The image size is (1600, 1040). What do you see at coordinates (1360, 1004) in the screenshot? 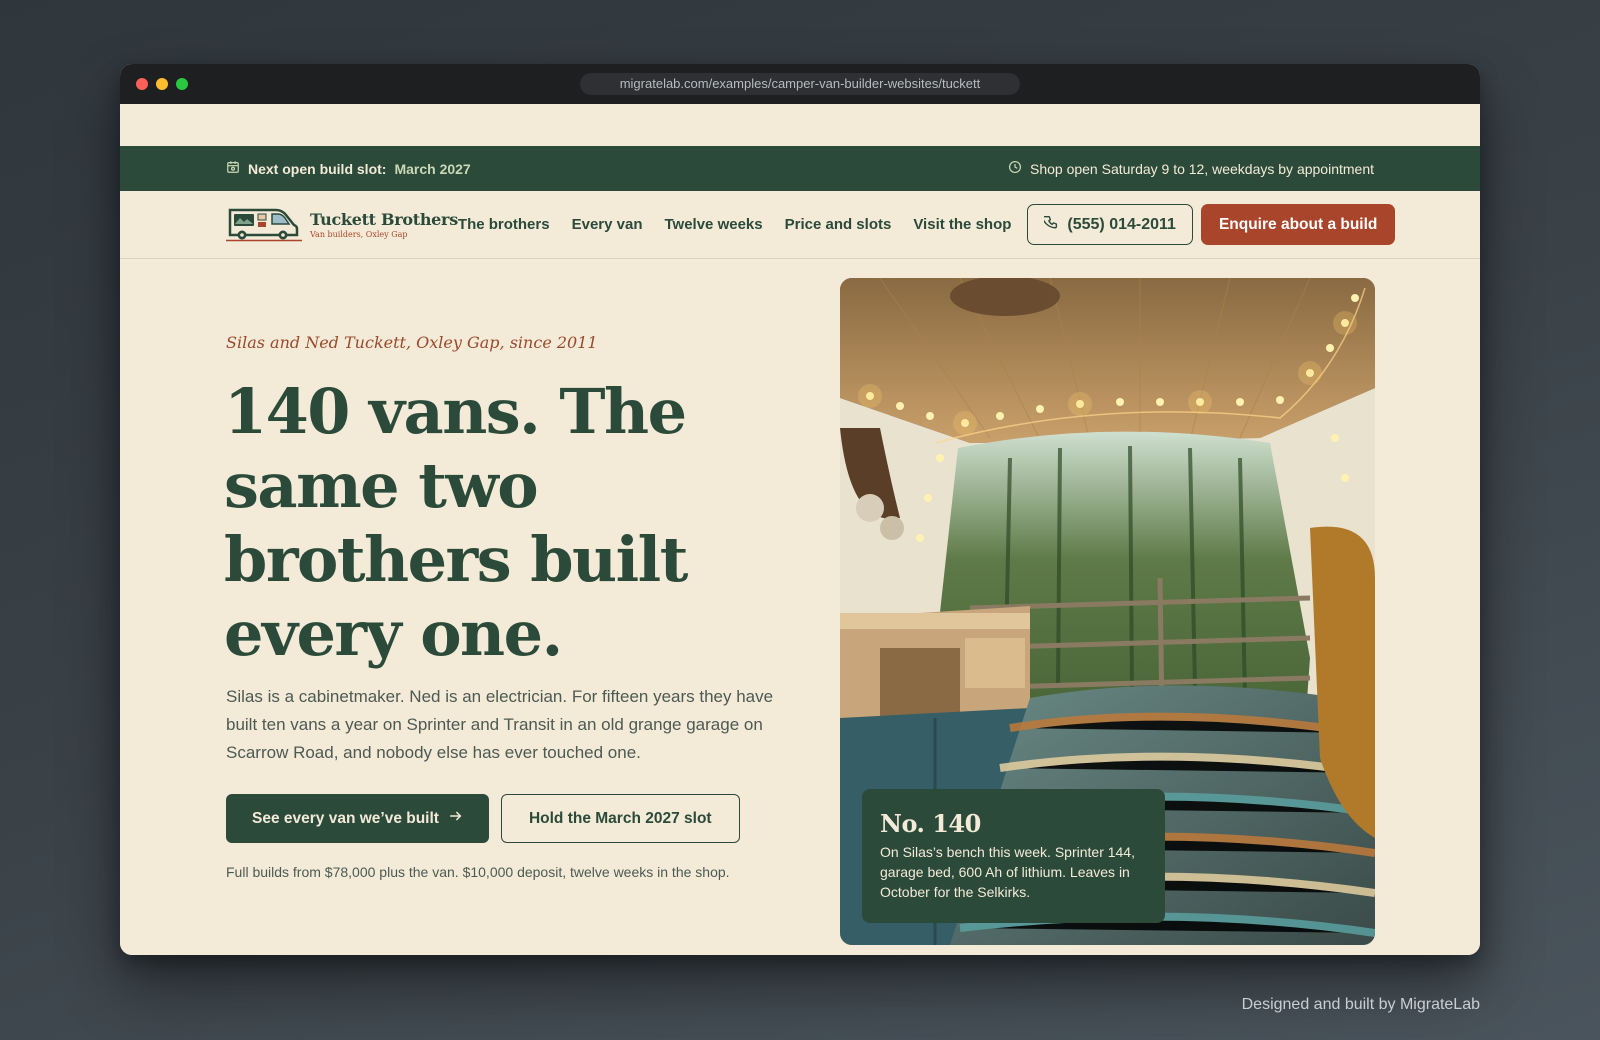
I see `designer-credit: Designed and built by MigrateLab` at bounding box center [1360, 1004].